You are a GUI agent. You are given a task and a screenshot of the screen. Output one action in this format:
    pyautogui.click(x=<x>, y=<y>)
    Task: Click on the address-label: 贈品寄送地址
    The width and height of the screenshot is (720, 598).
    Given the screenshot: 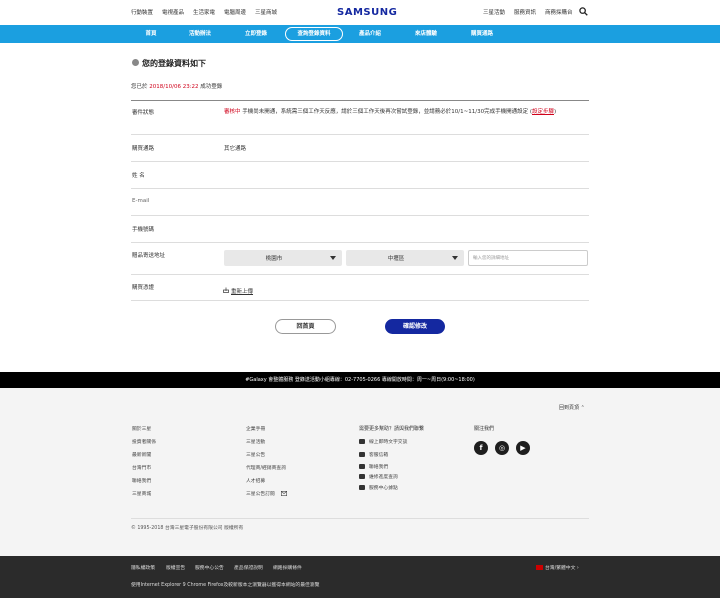 What is the action you would take?
    pyautogui.click(x=149, y=256)
    